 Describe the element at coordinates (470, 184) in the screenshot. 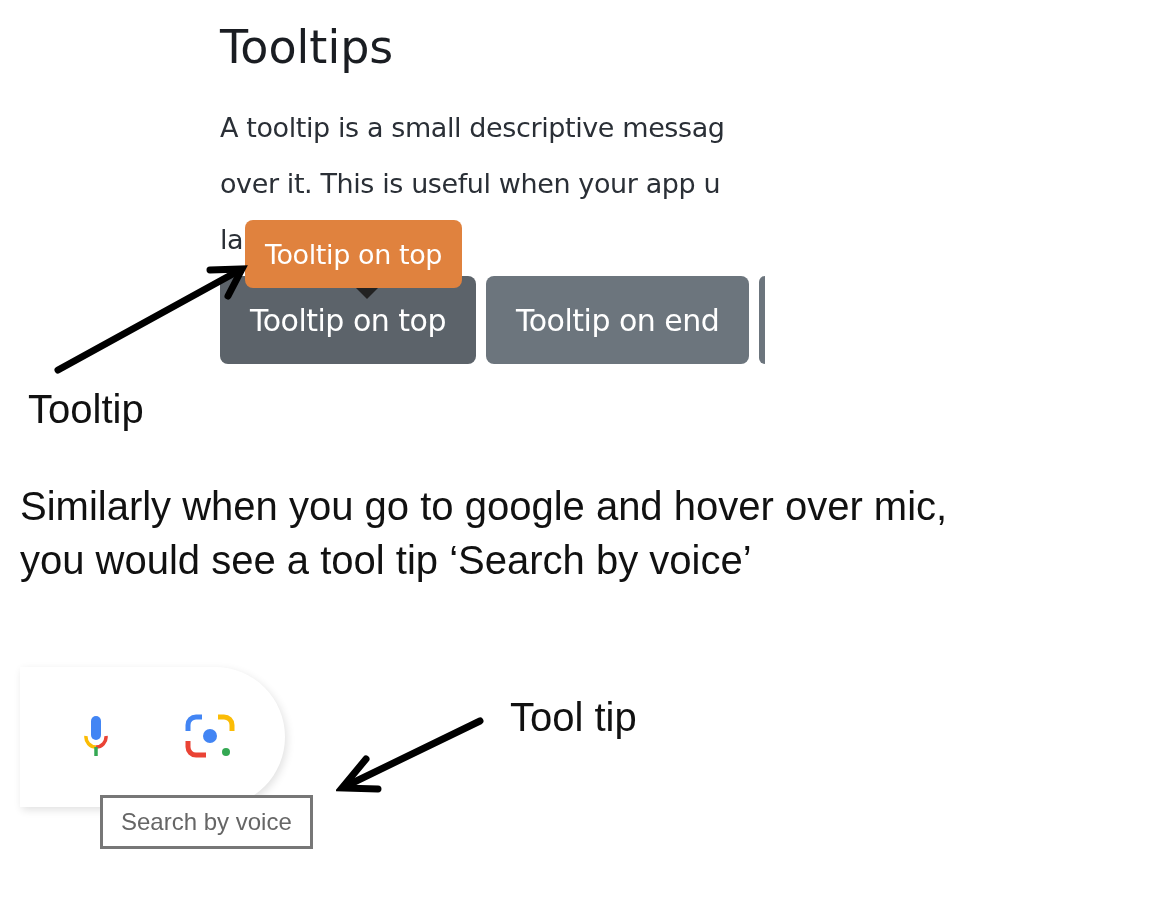

I see `paragraph-line: over it. This is useful when your app u` at that location.